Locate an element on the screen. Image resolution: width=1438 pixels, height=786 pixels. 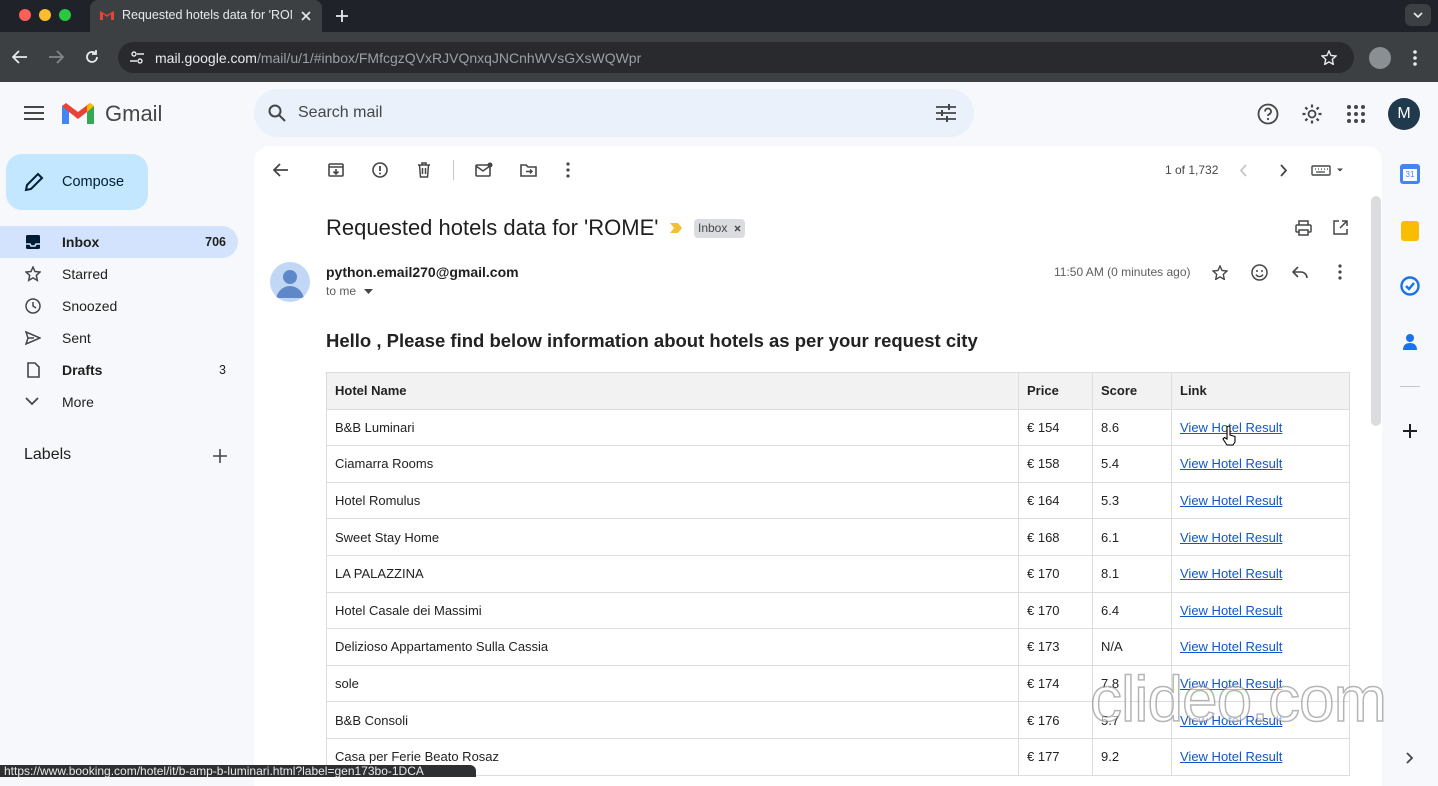
inbox-label-chip: Inbox is located at coordinates (720, 228).